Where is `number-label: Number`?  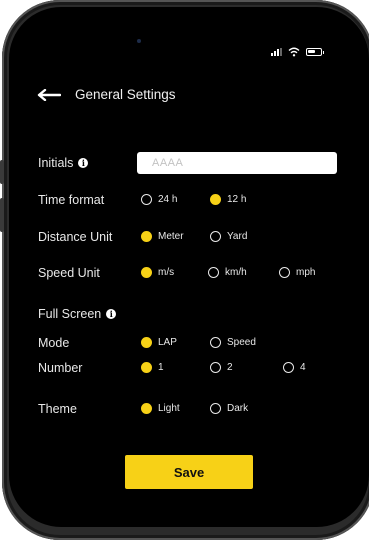
number-label: Number is located at coordinates (60, 368).